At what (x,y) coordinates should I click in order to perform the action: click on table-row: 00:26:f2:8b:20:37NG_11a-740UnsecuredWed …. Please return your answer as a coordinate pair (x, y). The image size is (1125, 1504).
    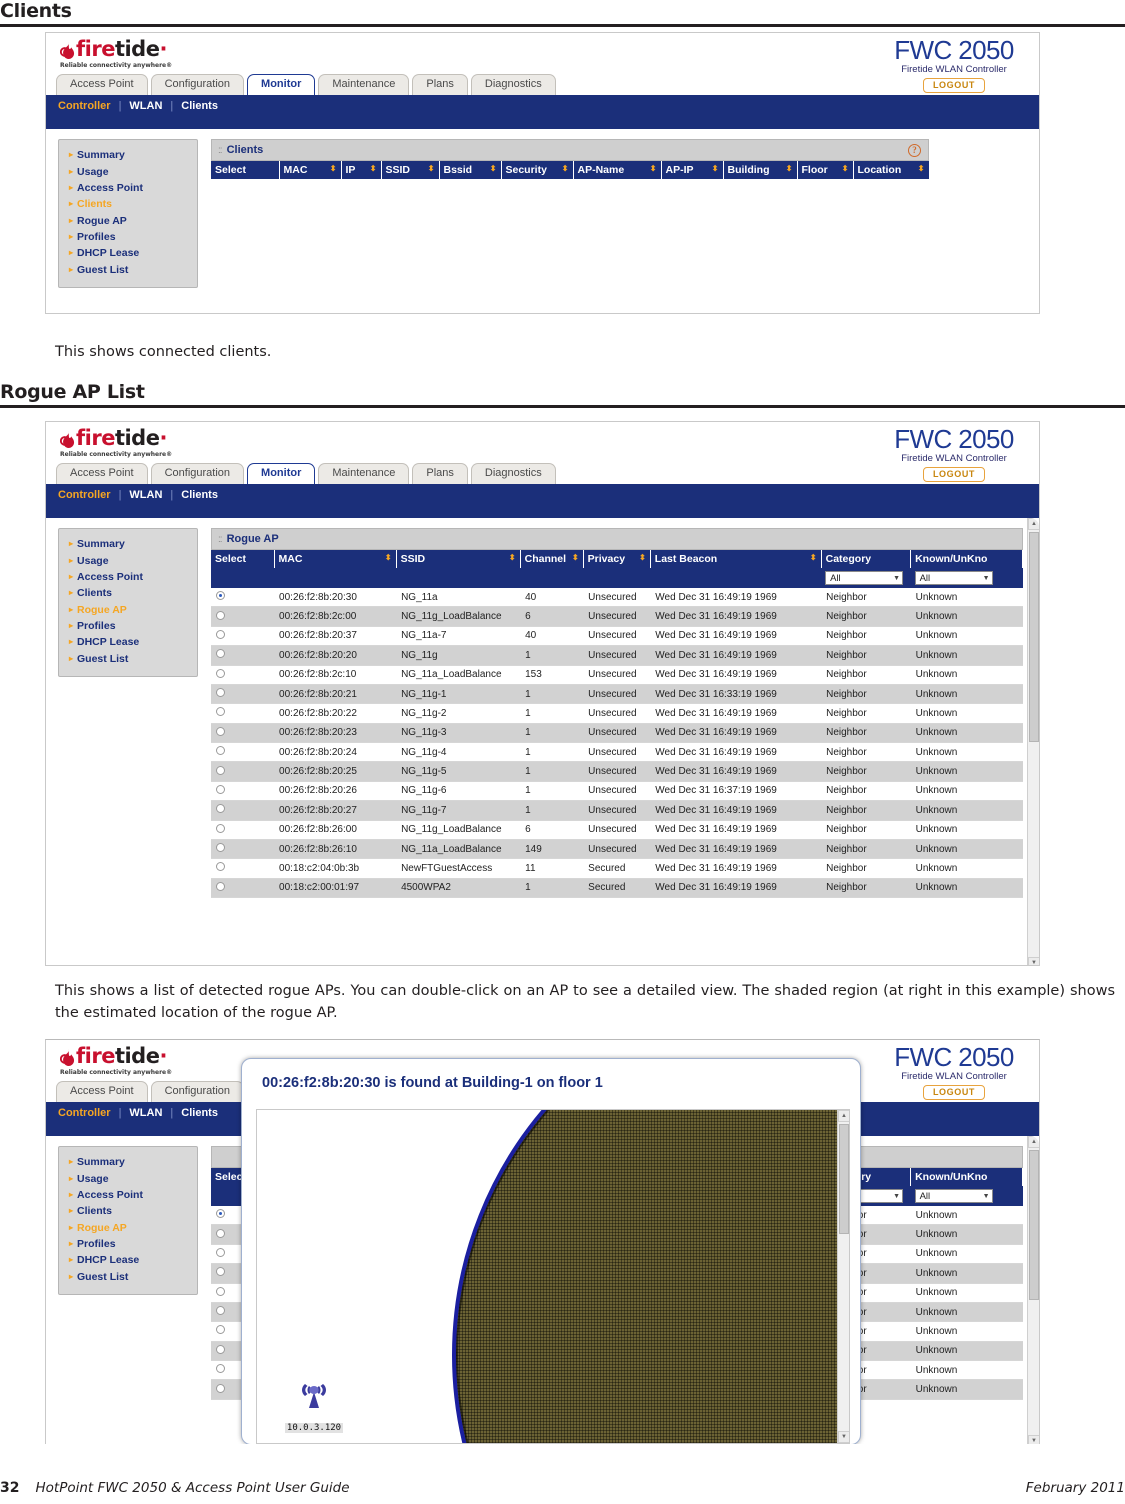
    Looking at the image, I should click on (617, 636).